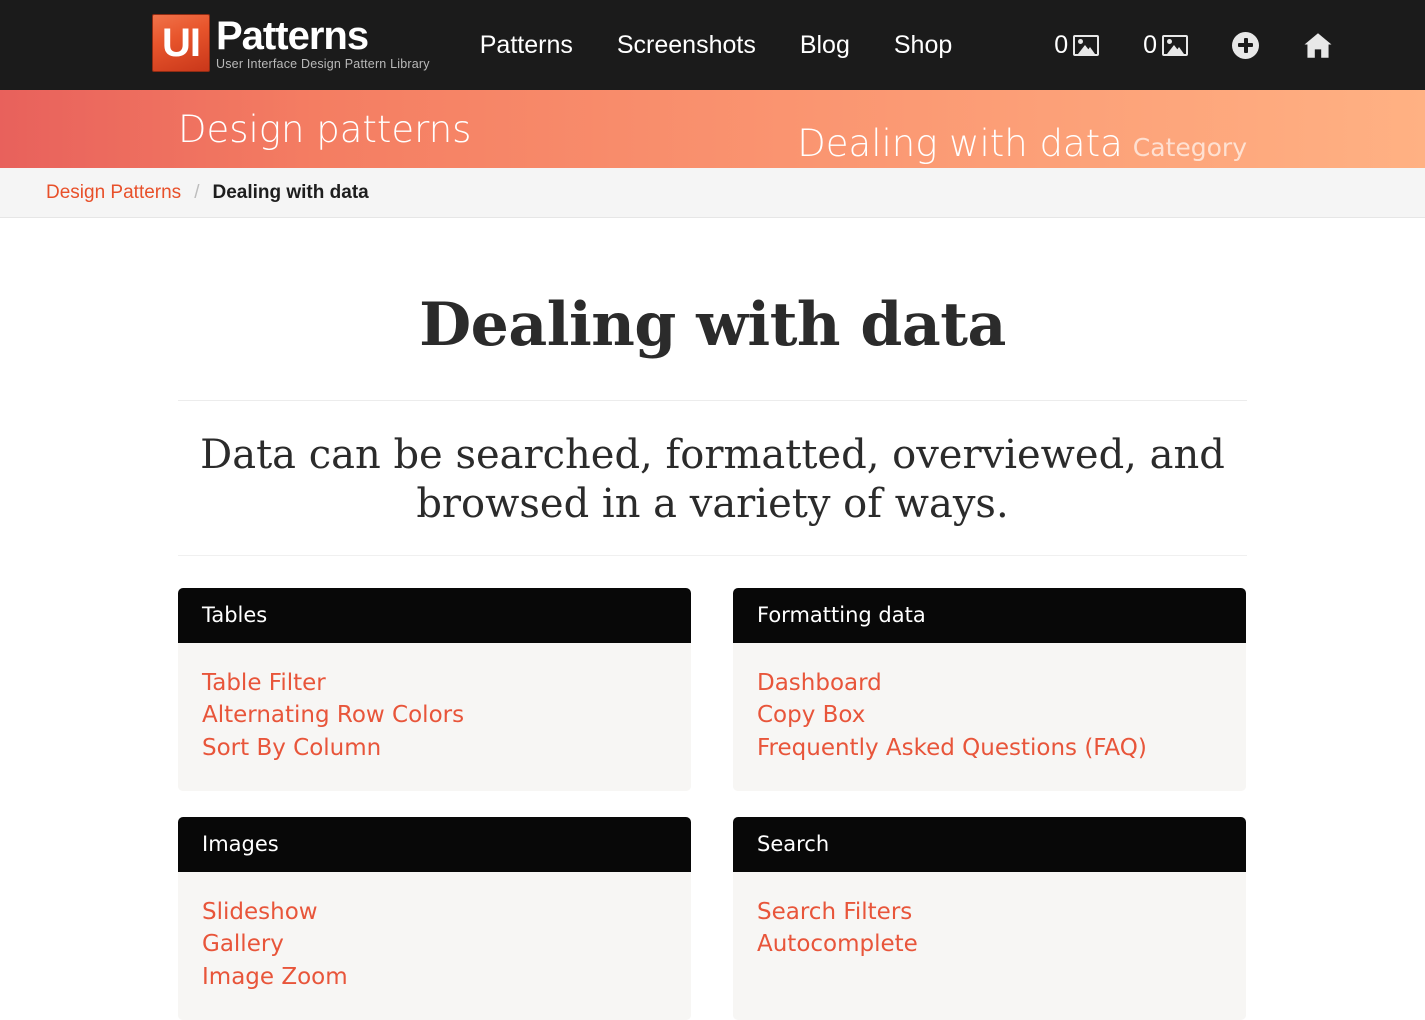  Describe the element at coordinates (989, 912) in the screenshot. I see `pattern-link: Search Filters` at that location.